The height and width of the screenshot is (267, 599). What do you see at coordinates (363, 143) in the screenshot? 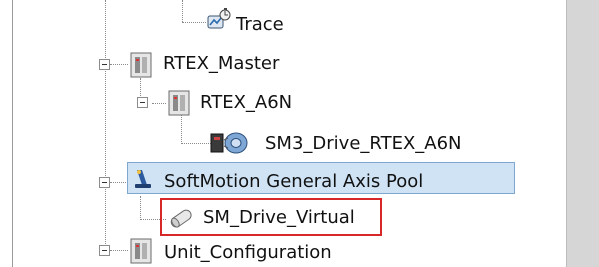
I see `tree-item-label: SM3_Drive_RTEX_A6N` at bounding box center [363, 143].